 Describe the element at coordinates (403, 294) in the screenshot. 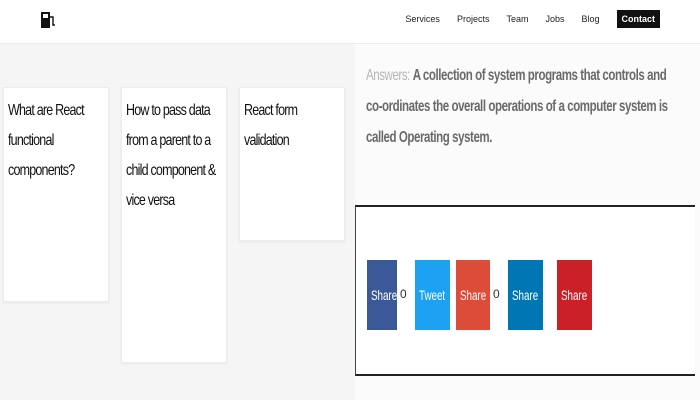

I see `facebook-share-count: 0` at that location.